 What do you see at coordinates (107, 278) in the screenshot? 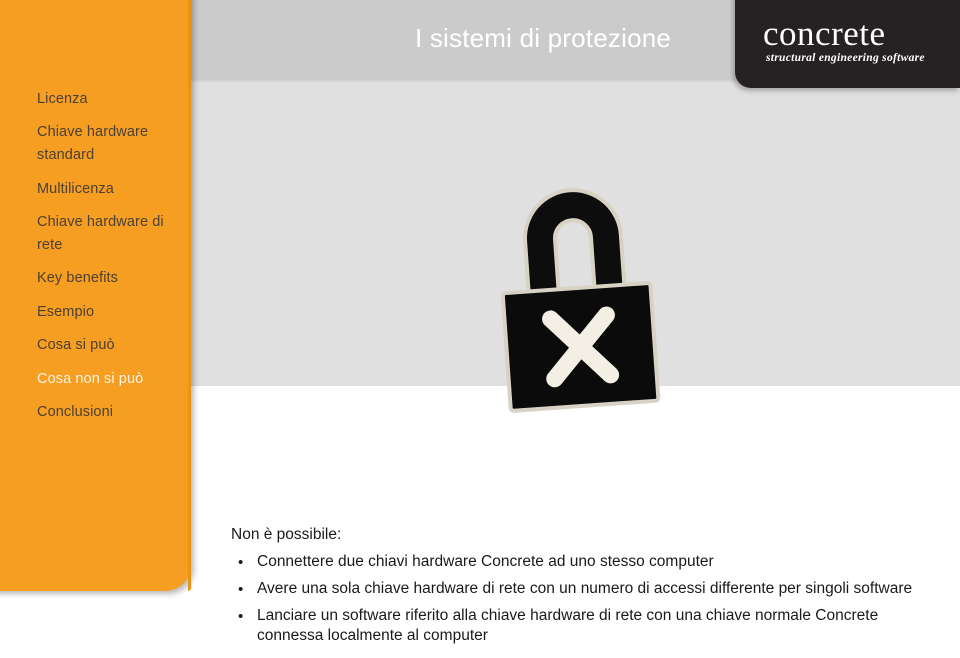
I see `sidebar-item-key-benefits: Key benefits` at bounding box center [107, 278].